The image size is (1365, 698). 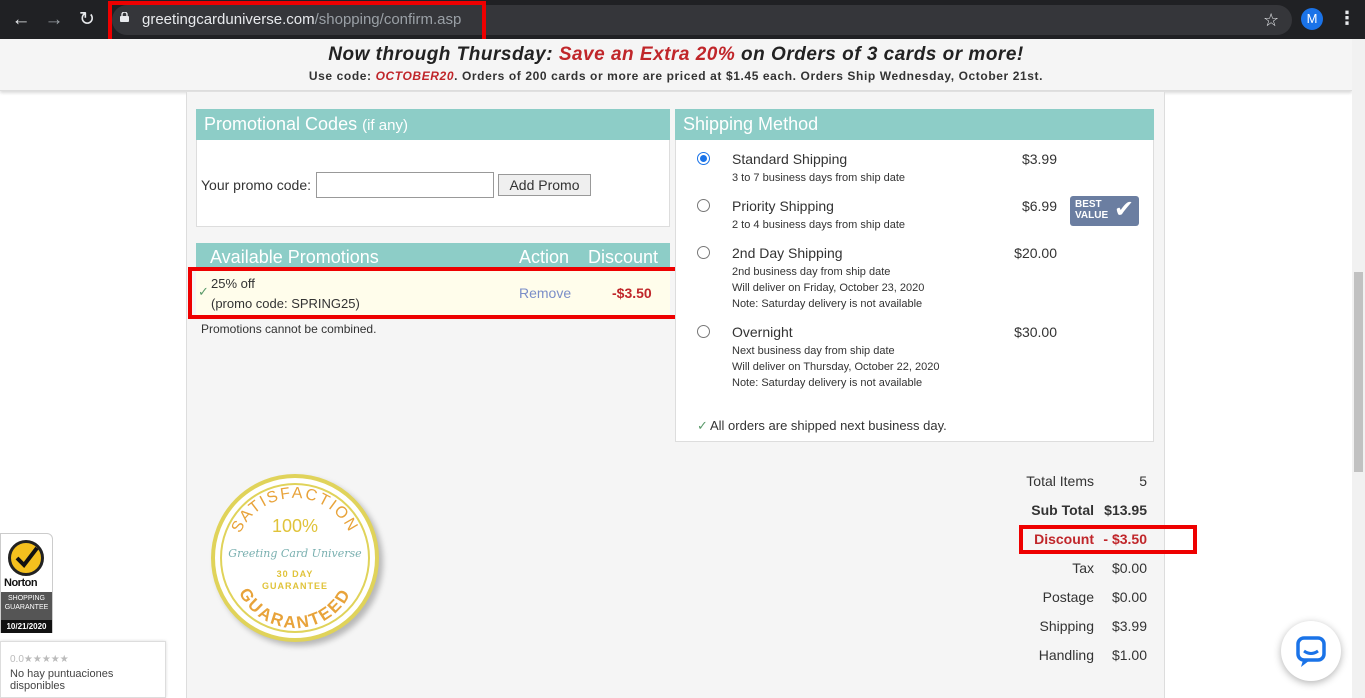 I want to click on overnight-shipping-name: Overnight, so click(x=762, y=332).